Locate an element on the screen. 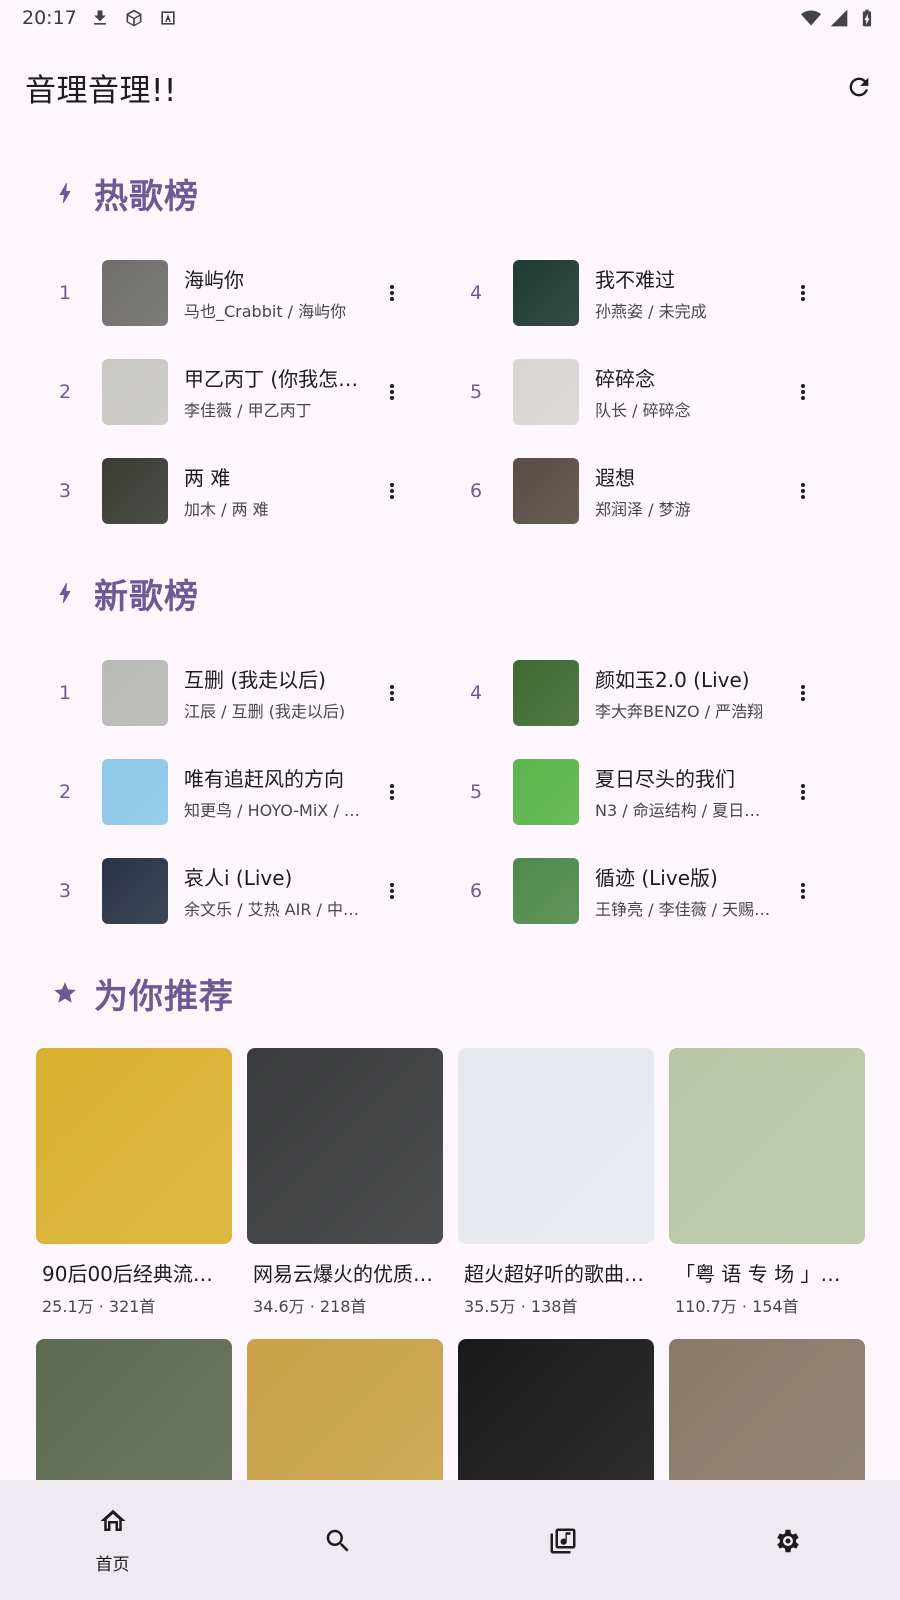 The height and width of the screenshot is (1600, 900). download-icon is located at coordinates (100, 18).